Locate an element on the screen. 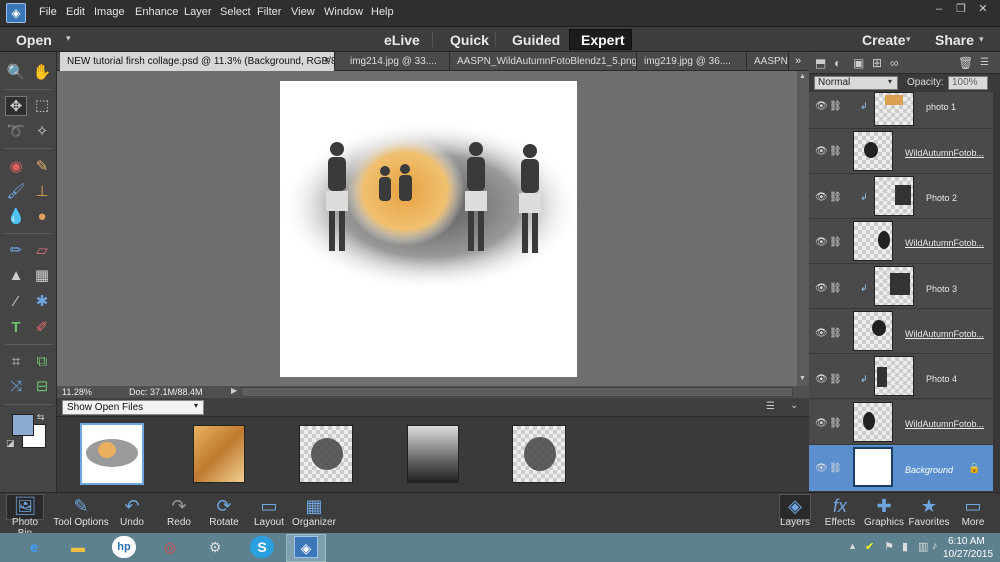  tray-flag-icon: ⚑ is located at coordinates (889, 546).